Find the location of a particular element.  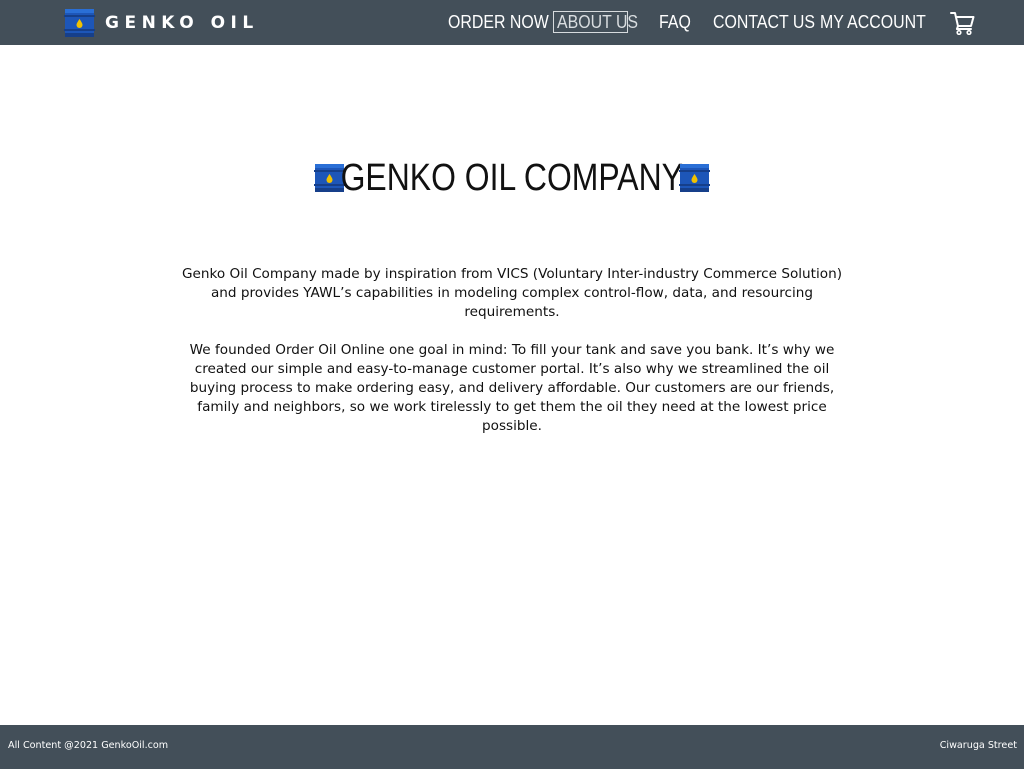

nav-order-now: ORDER NOW is located at coordinates (498, 22).